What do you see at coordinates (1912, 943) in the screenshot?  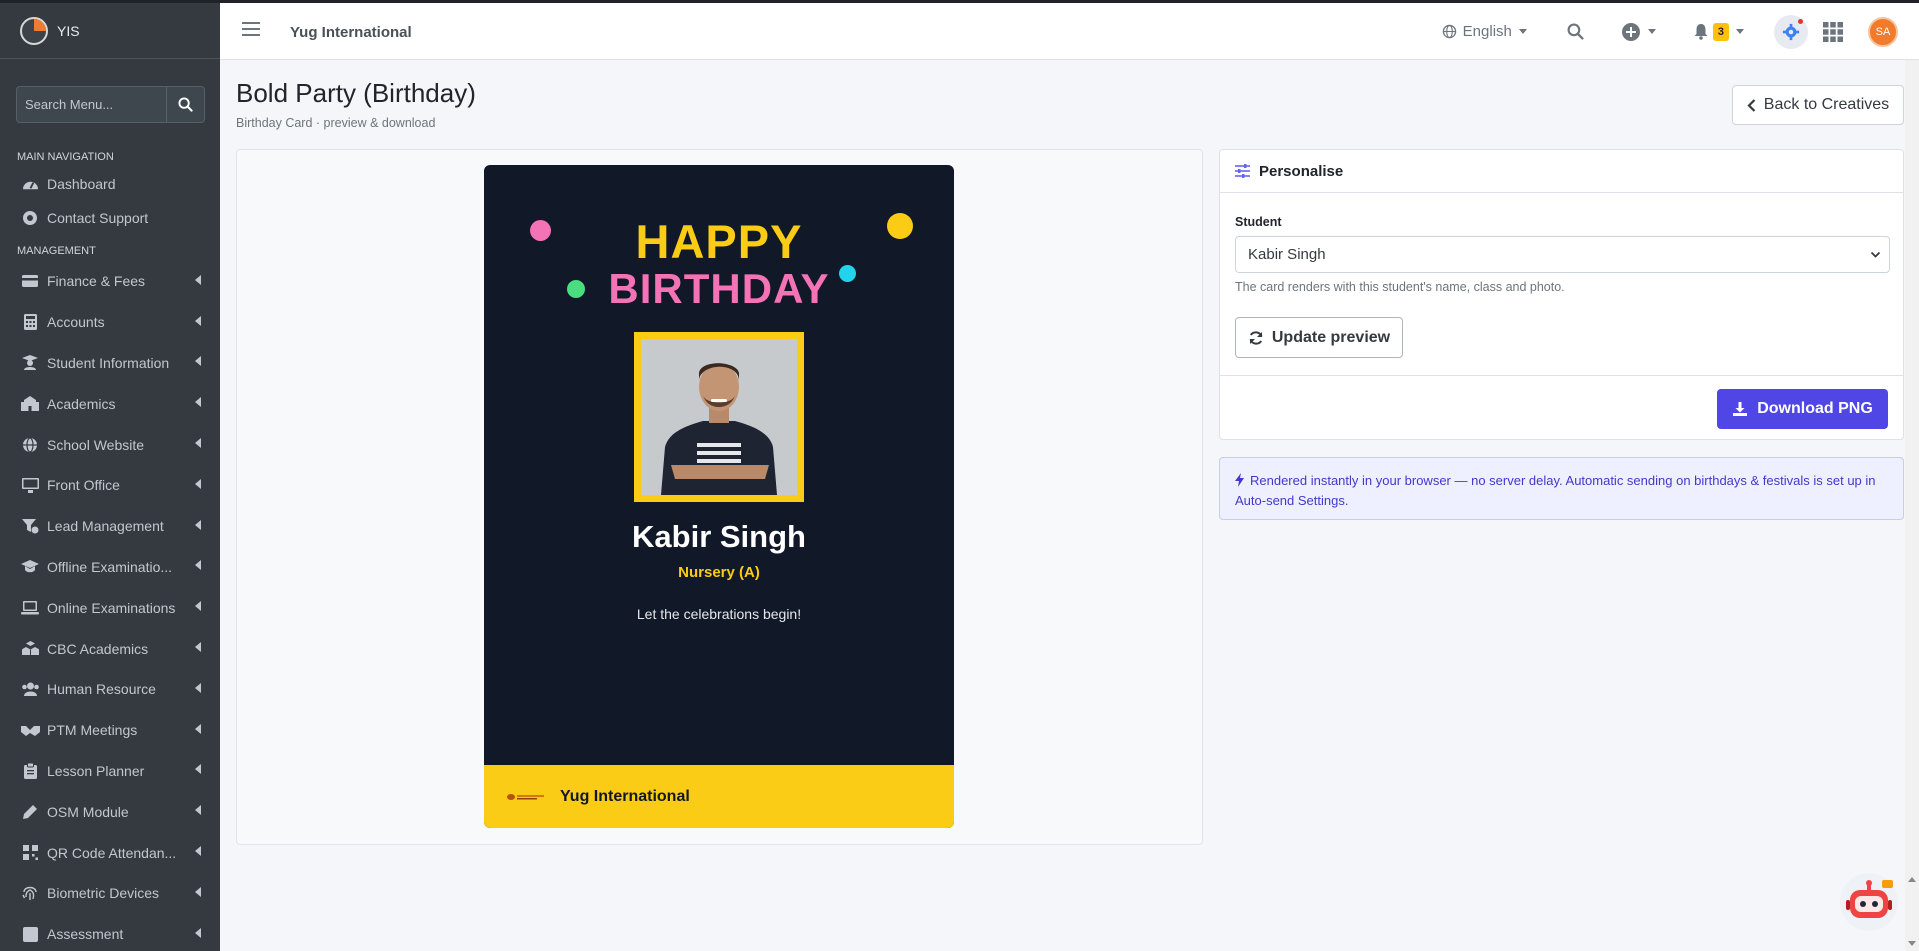 I see `scroll-down-arrow` at bounding box center [1912, 943].